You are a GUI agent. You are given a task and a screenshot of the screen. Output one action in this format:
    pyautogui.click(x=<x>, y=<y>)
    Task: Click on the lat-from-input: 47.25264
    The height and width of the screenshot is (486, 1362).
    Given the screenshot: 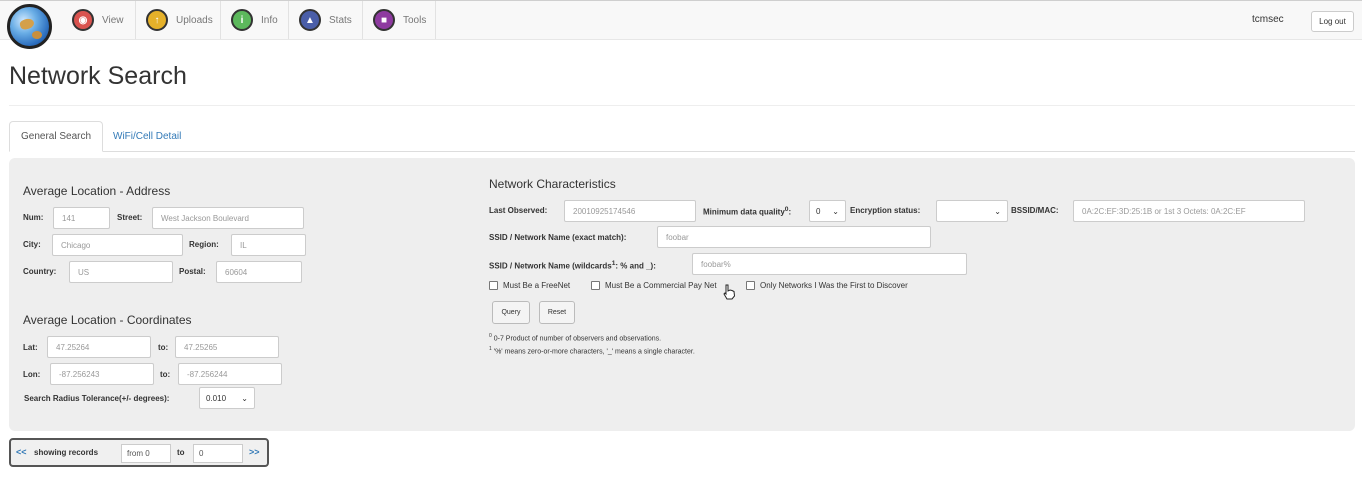 What is the action you would take?
    pyautogui.click(x=99, y=347)
    